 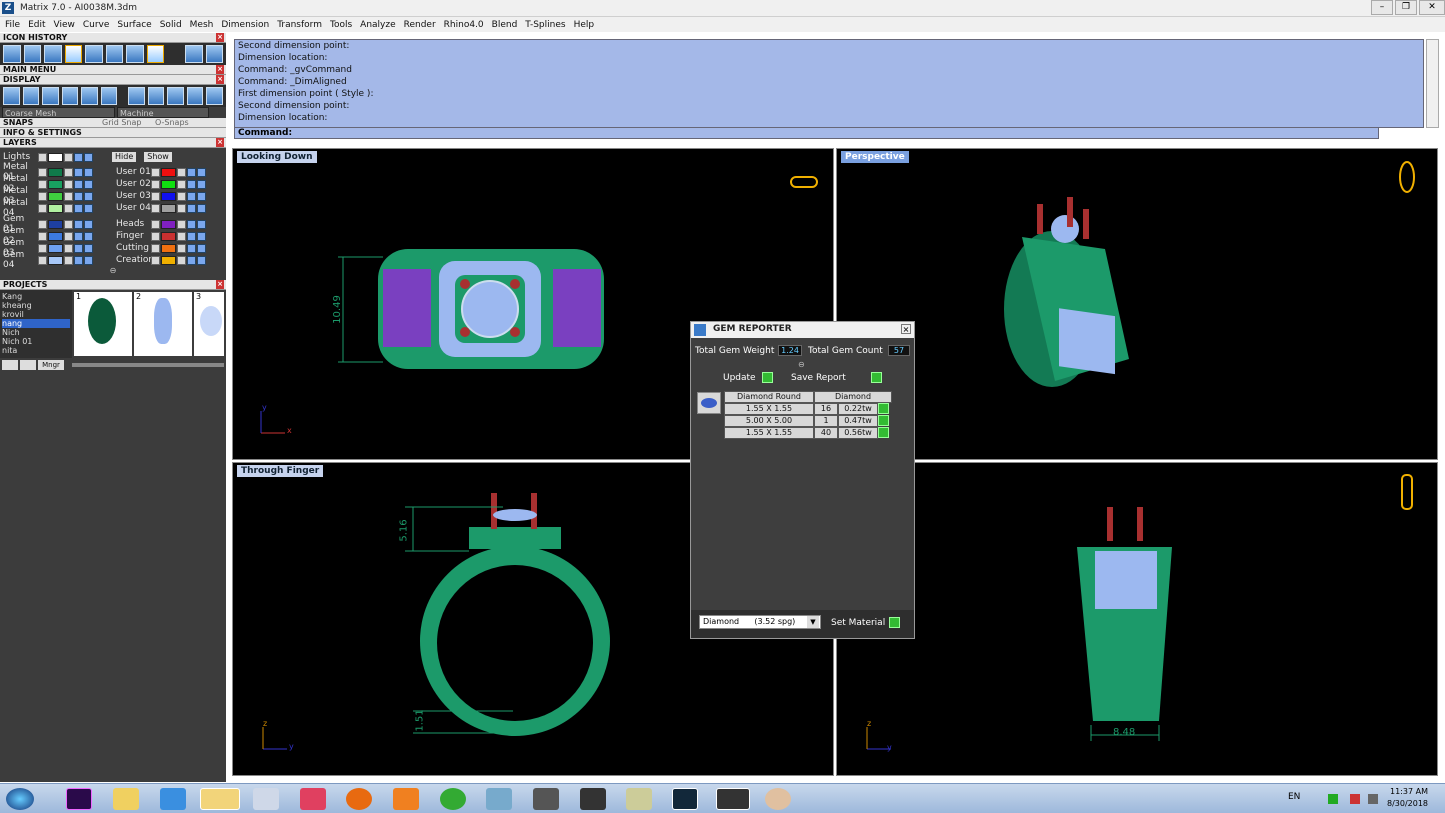 What do you see at coordinates (169, 248) in the screenshot?
I see `layer-cutting: Cutting` at bounding box center [169, 248].